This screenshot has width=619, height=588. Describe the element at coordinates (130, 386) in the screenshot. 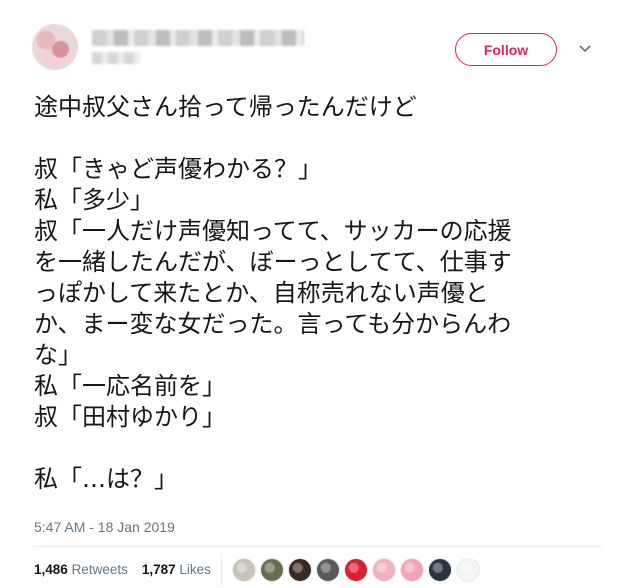

I see `tweet-line: 私「一応名前を」` at that location.